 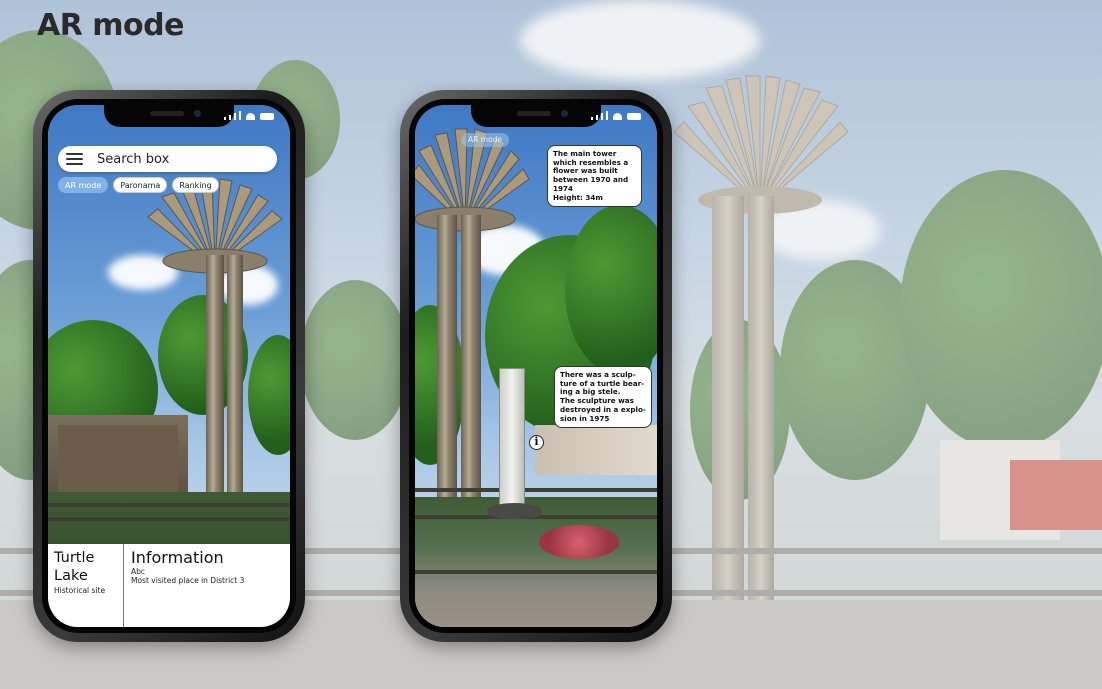 I want to click on chip-ranking: Ranking, so click(x=195, y=185).